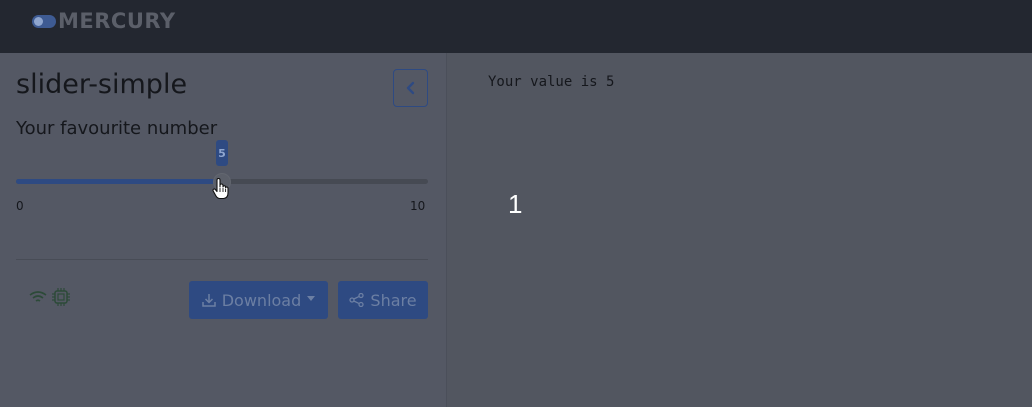 The height and width of the screenshot is (407, 1032). What do you see at coordinates (117, 21) in the screenshot?
I see `logo-text: MERCURY` at bounding box center [117, 21].